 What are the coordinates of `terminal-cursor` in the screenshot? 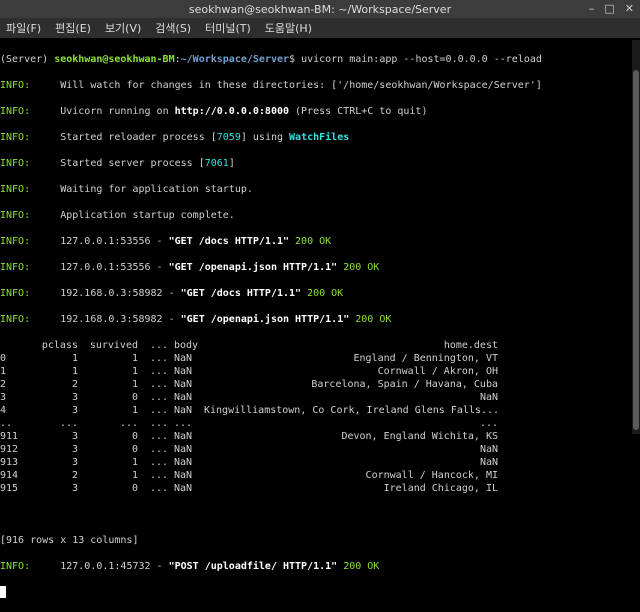 It's located at (3, 592).